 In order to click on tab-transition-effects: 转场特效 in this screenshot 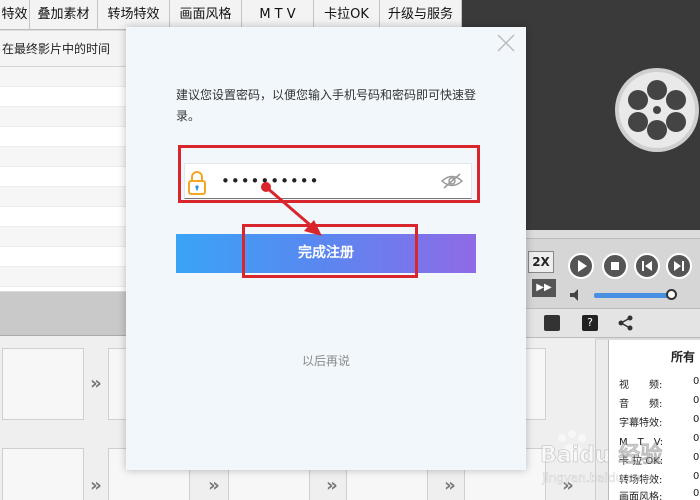, I will do `click(134, 15)`.